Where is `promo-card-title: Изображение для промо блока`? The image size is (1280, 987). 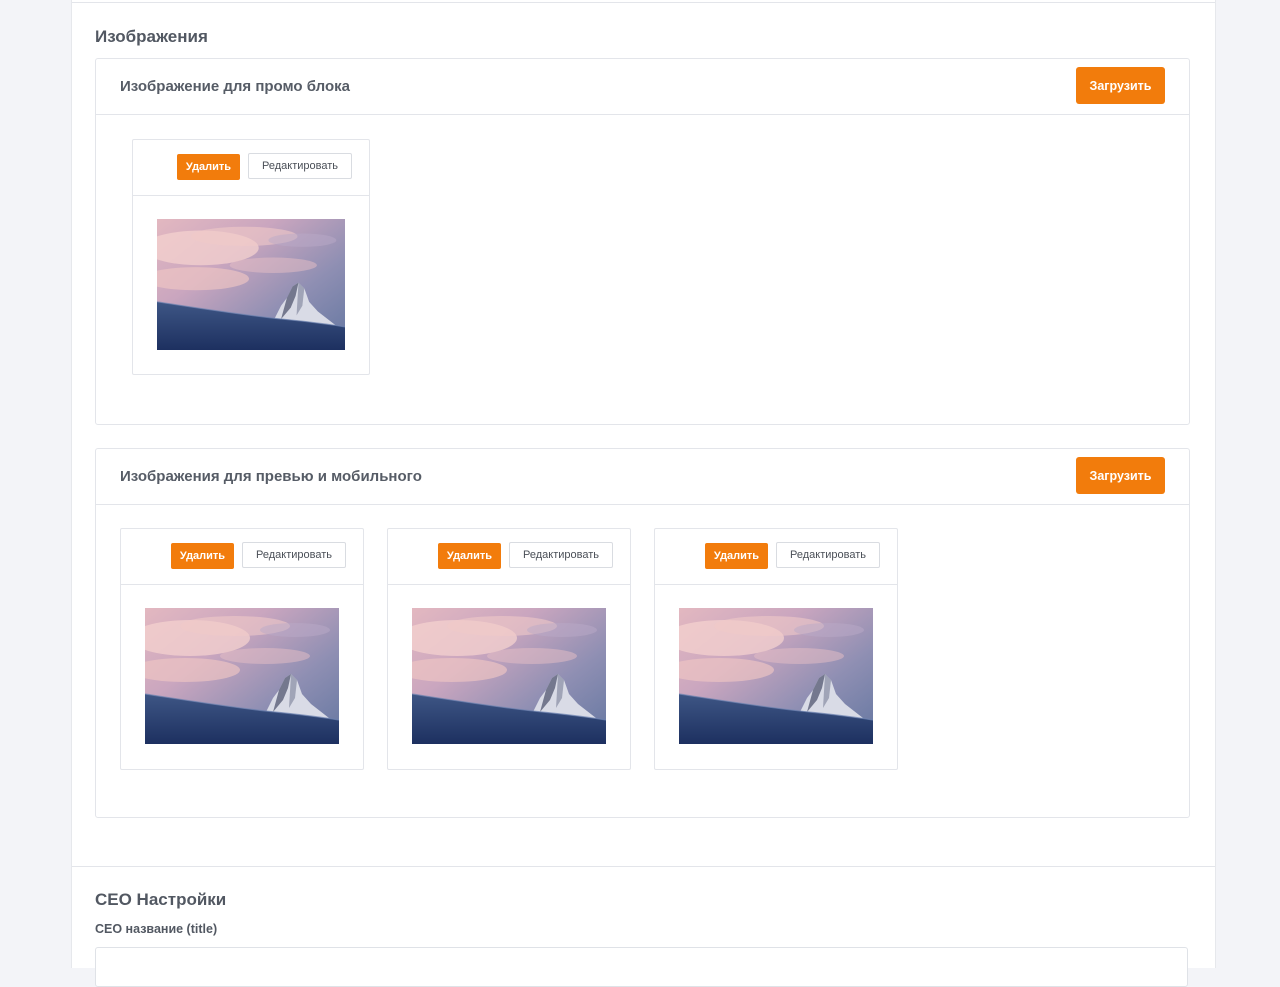 promo-card-title: Изображение для промо блока is located at coordinates (235, 86).